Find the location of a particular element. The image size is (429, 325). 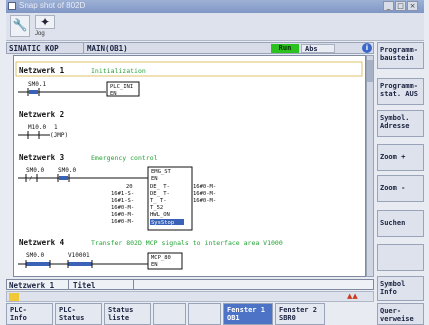

network-3-pin-mid-1: DE_ T- is located at coordinates (160, 187).